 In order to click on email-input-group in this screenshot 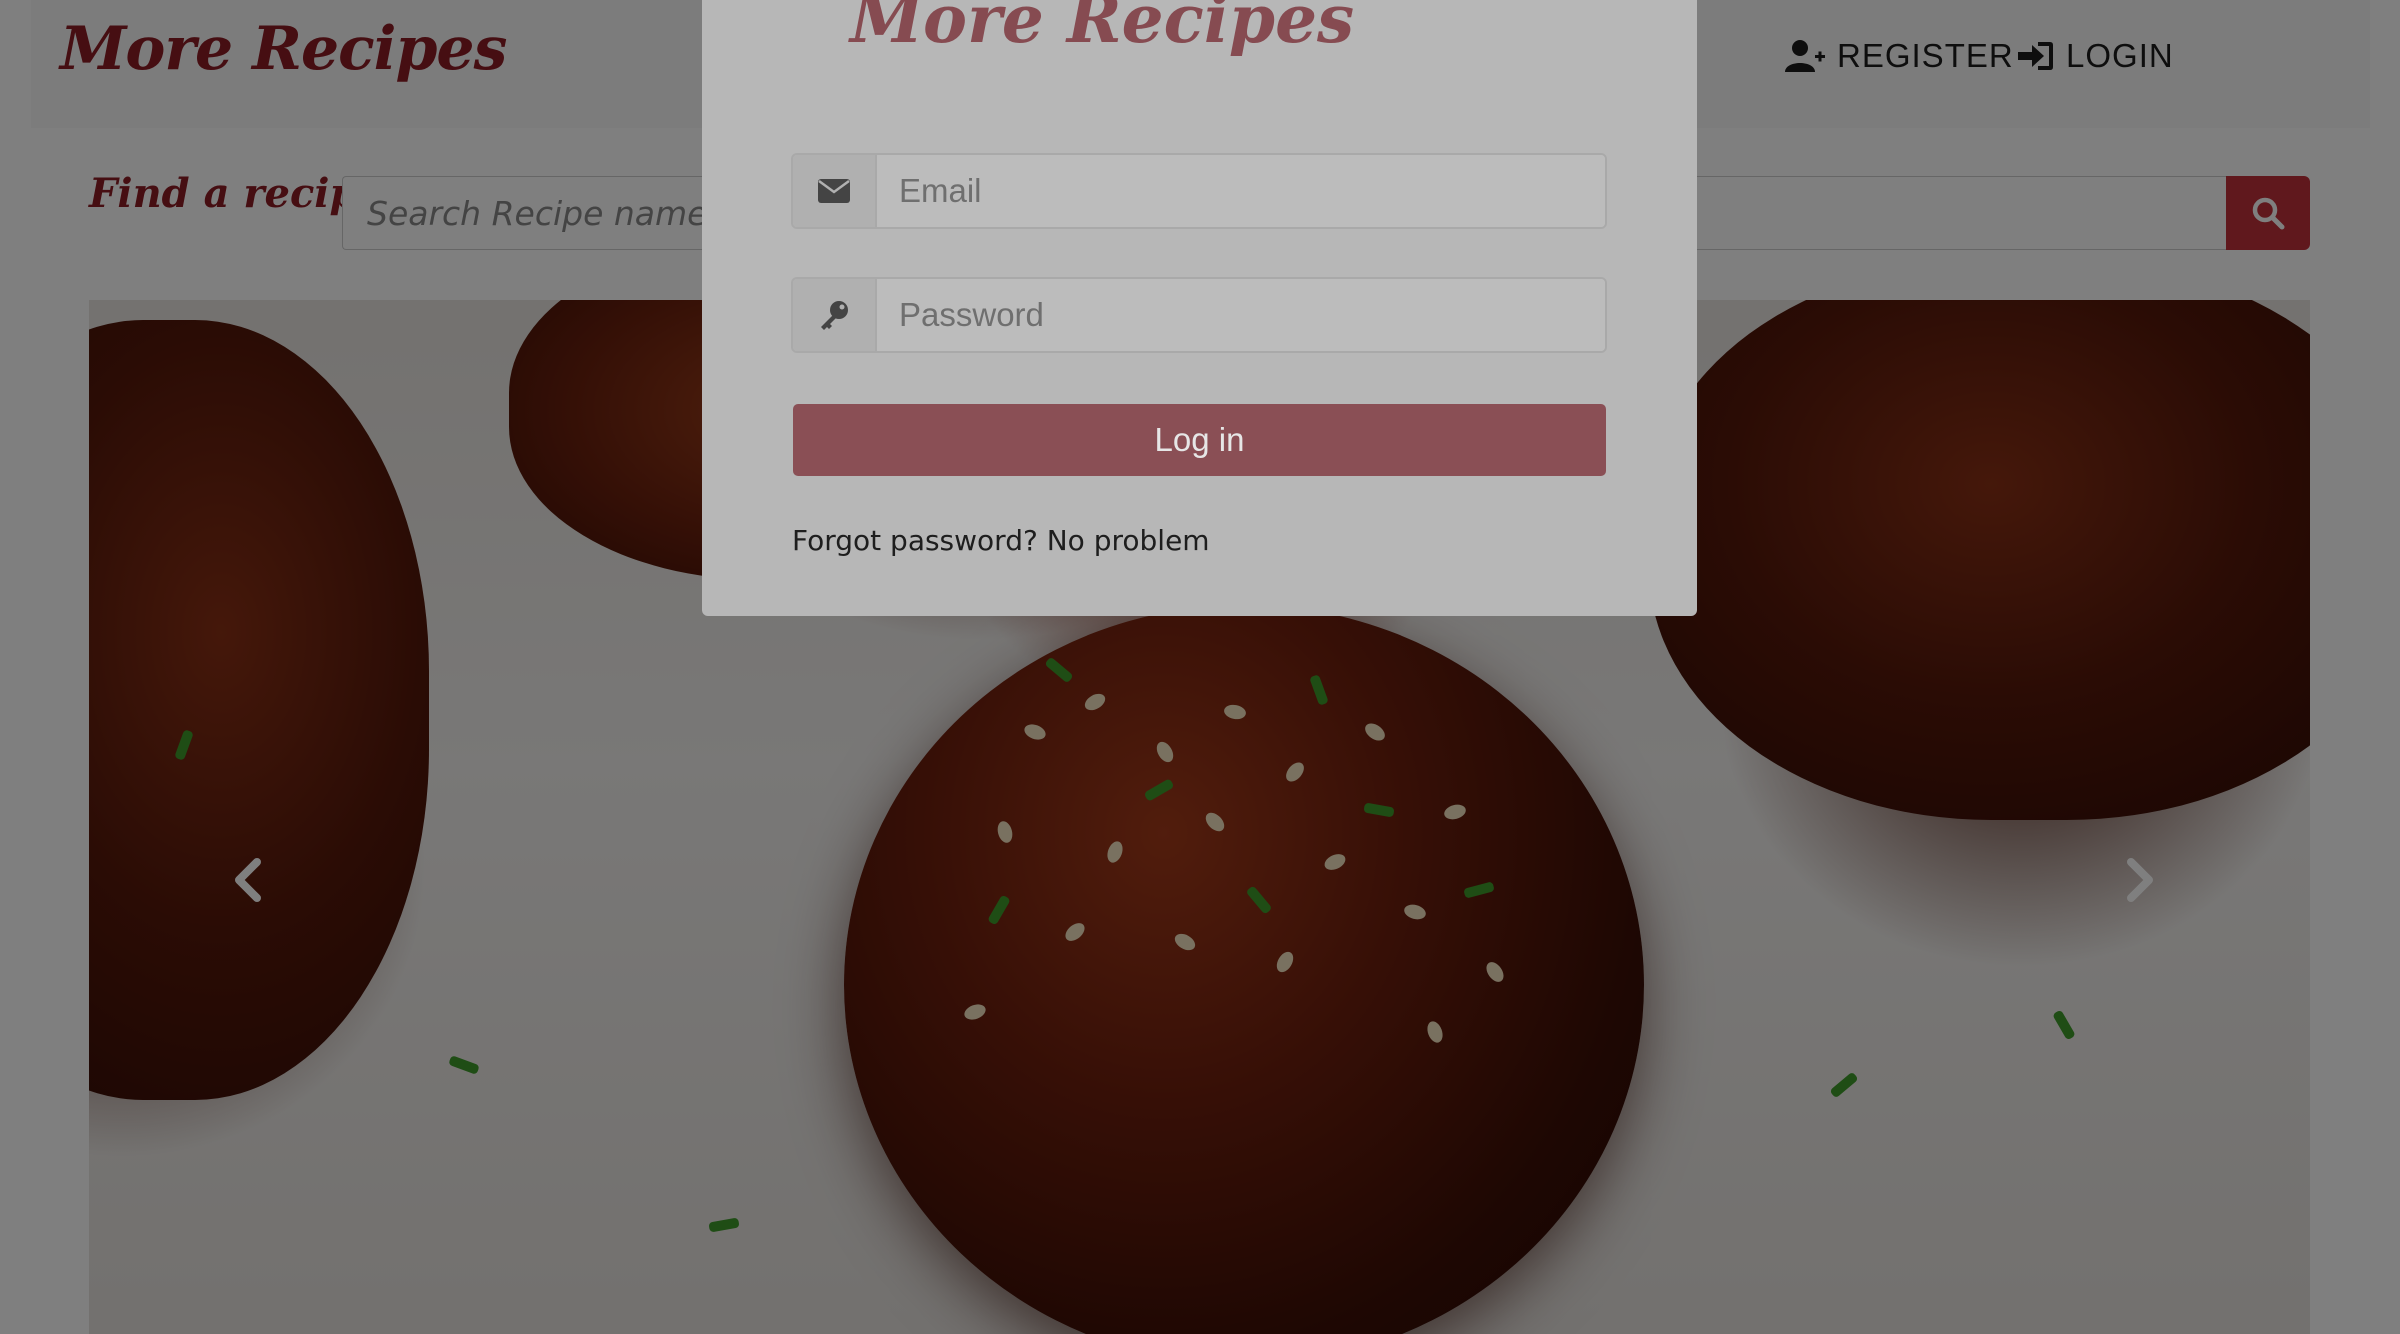, I will do `click(1199, 191)`.